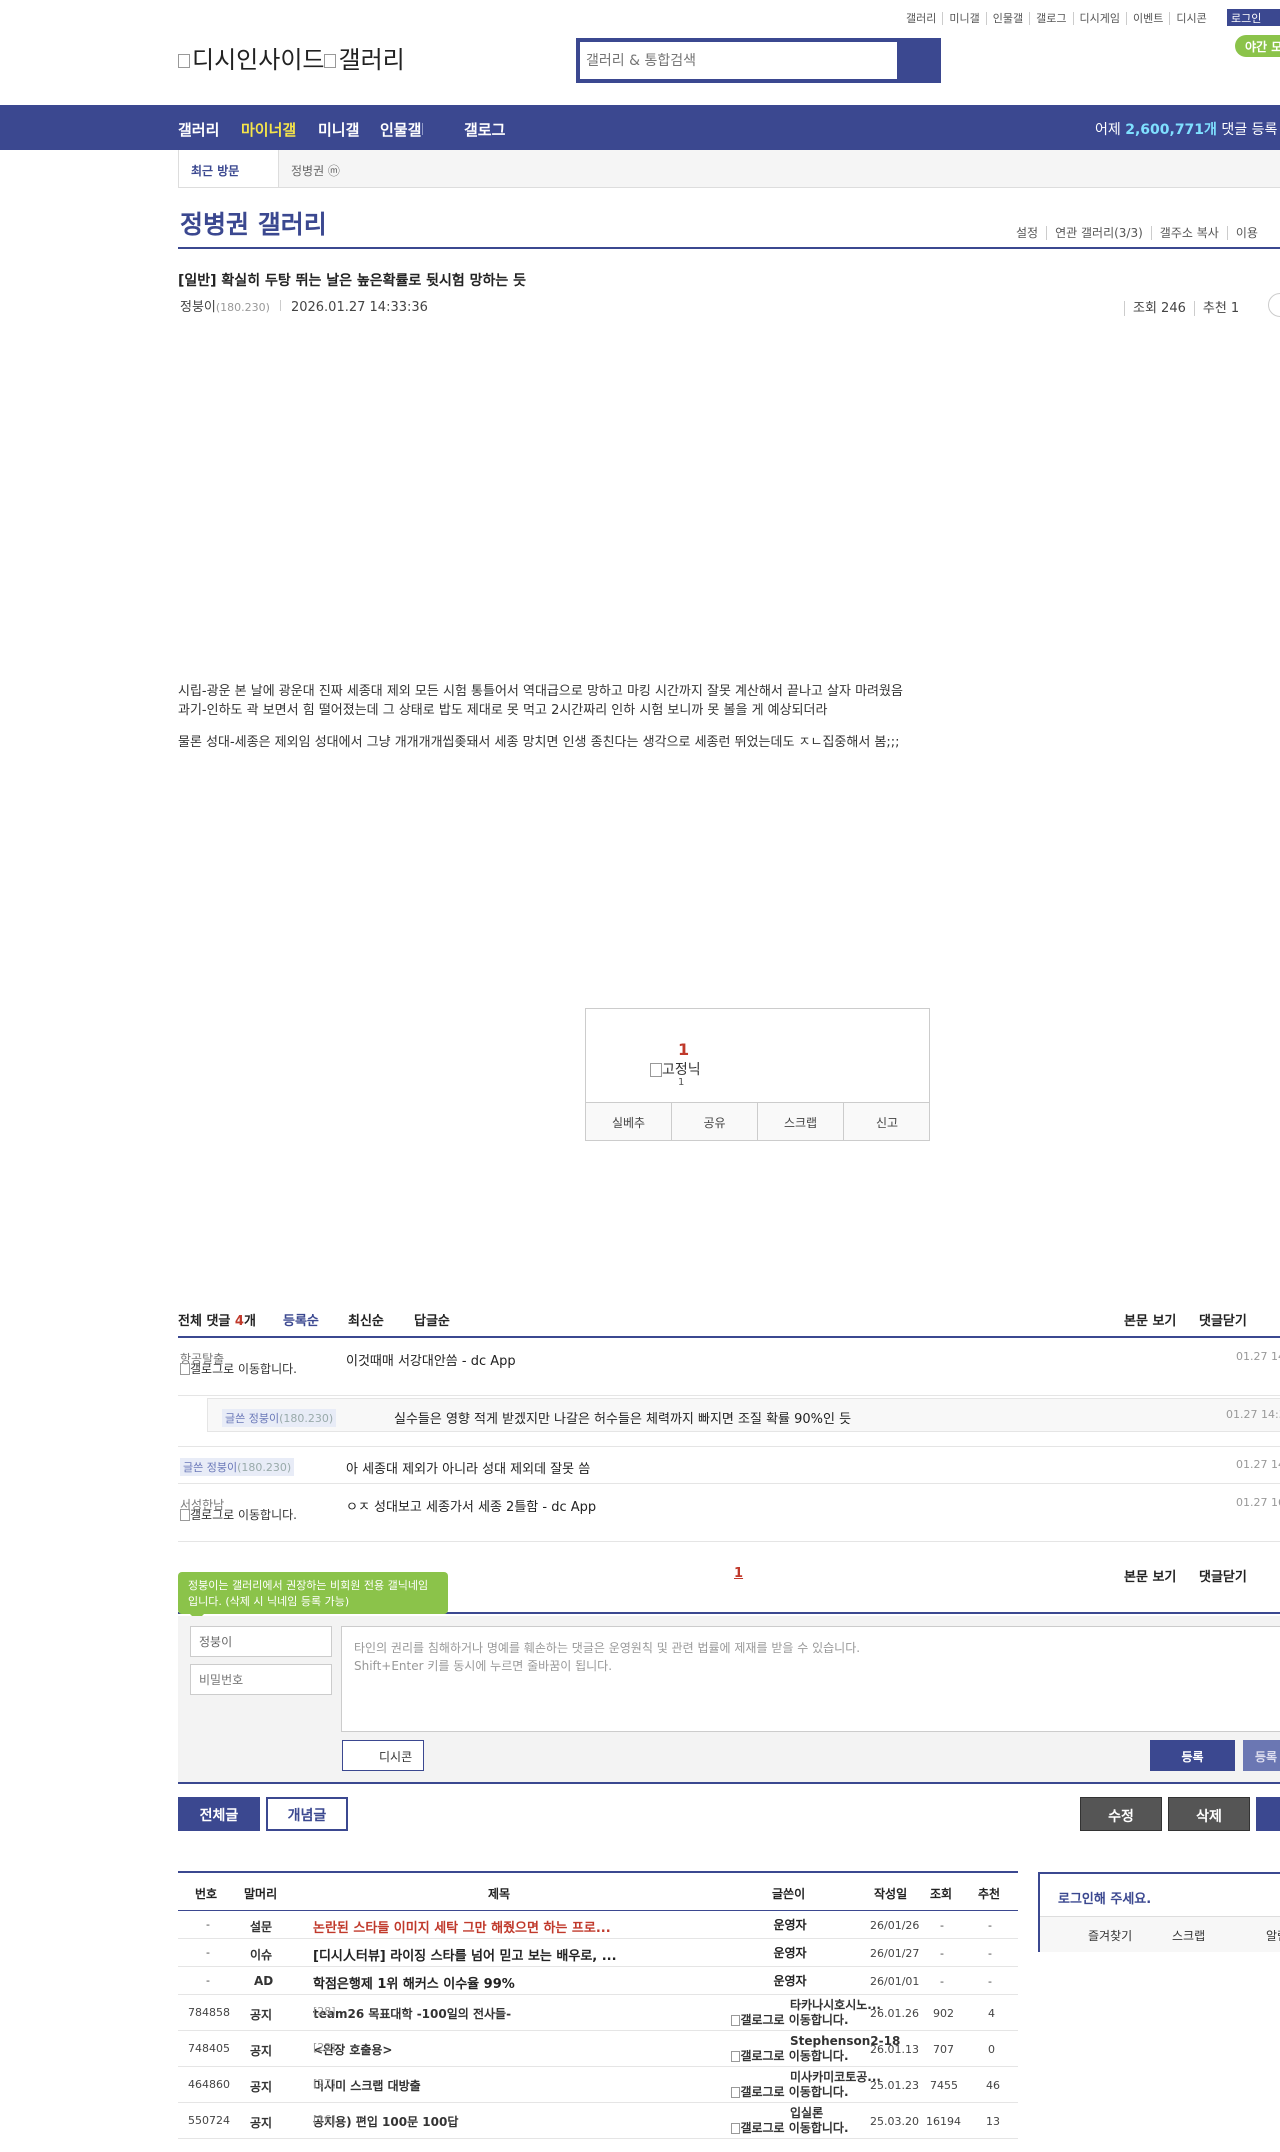 This screenshot has width=1280, height=2152. Describe the element at coordinates (261, 1641) in the screenshot. I see `nickname-field` at that location.